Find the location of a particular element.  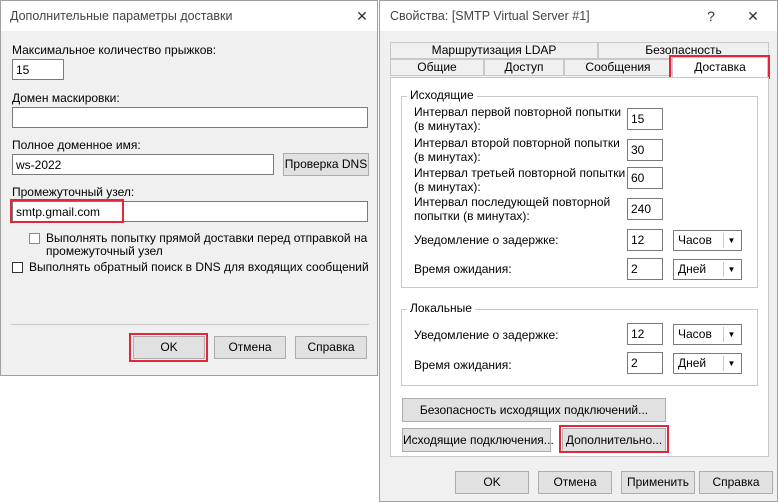

first-retry-label-line2: (в минутах): is located at coordinates (447, 126).